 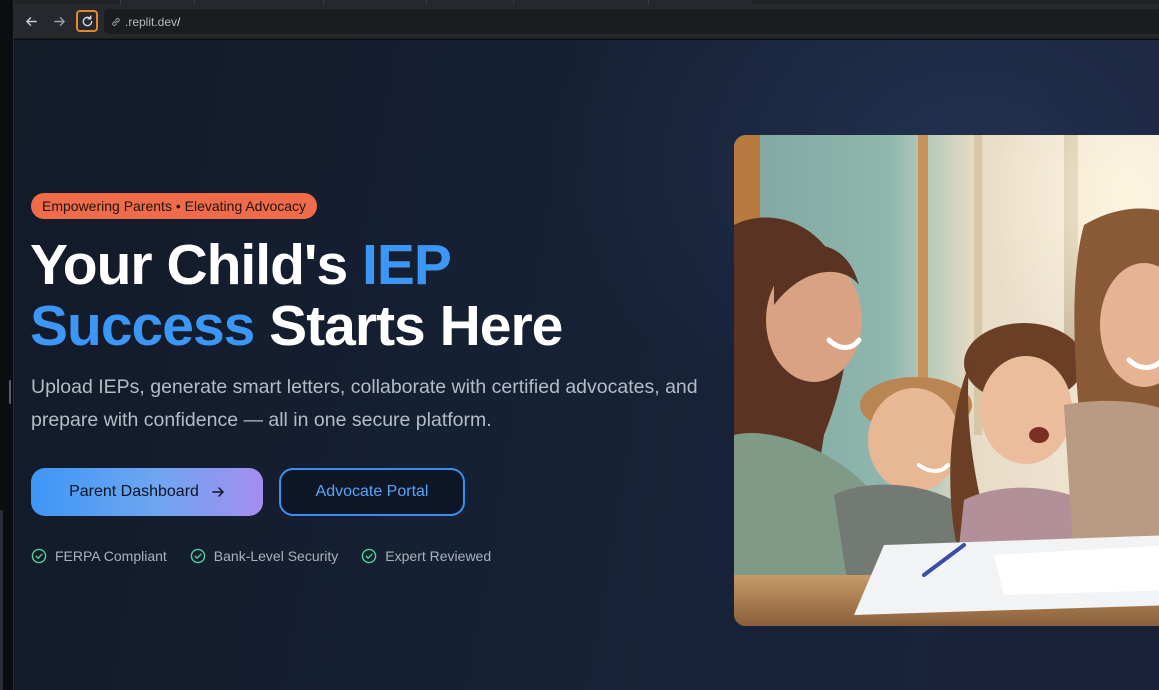 What do you see at coordinates (408, 326) in the screenshot?
I see `headline-text: Starts Here` at bounding box center [408, 326].